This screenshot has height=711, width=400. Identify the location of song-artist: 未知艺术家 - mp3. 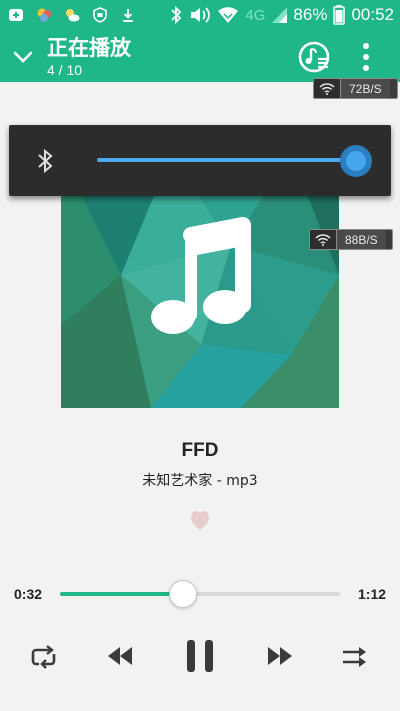
(200, 481).